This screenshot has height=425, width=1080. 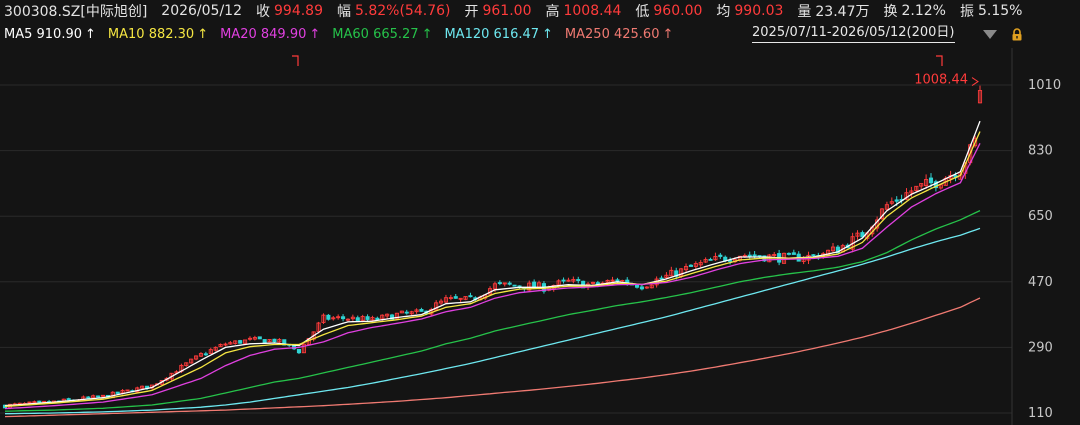 I want to click on ma120-up-arrow-icon: ↑, so click(x=547, y=34).